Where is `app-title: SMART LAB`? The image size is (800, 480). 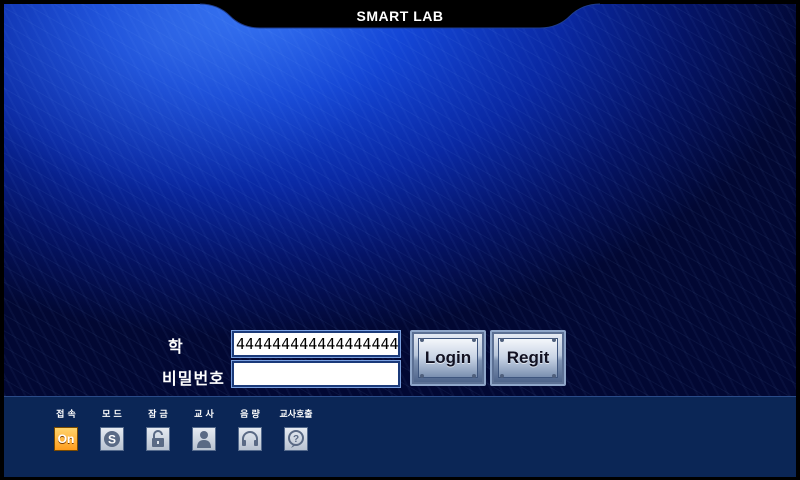 app-title: SMART LAB is located at coordinates (400, 16).